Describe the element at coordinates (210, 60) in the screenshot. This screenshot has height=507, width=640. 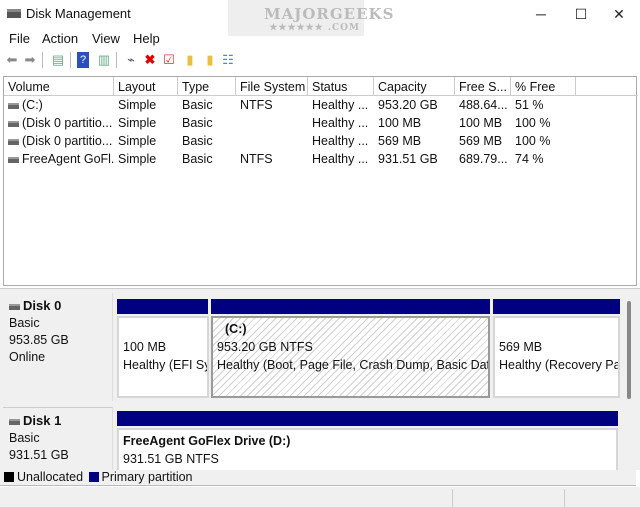
I see `search-folder-icon: ▮` at that location.